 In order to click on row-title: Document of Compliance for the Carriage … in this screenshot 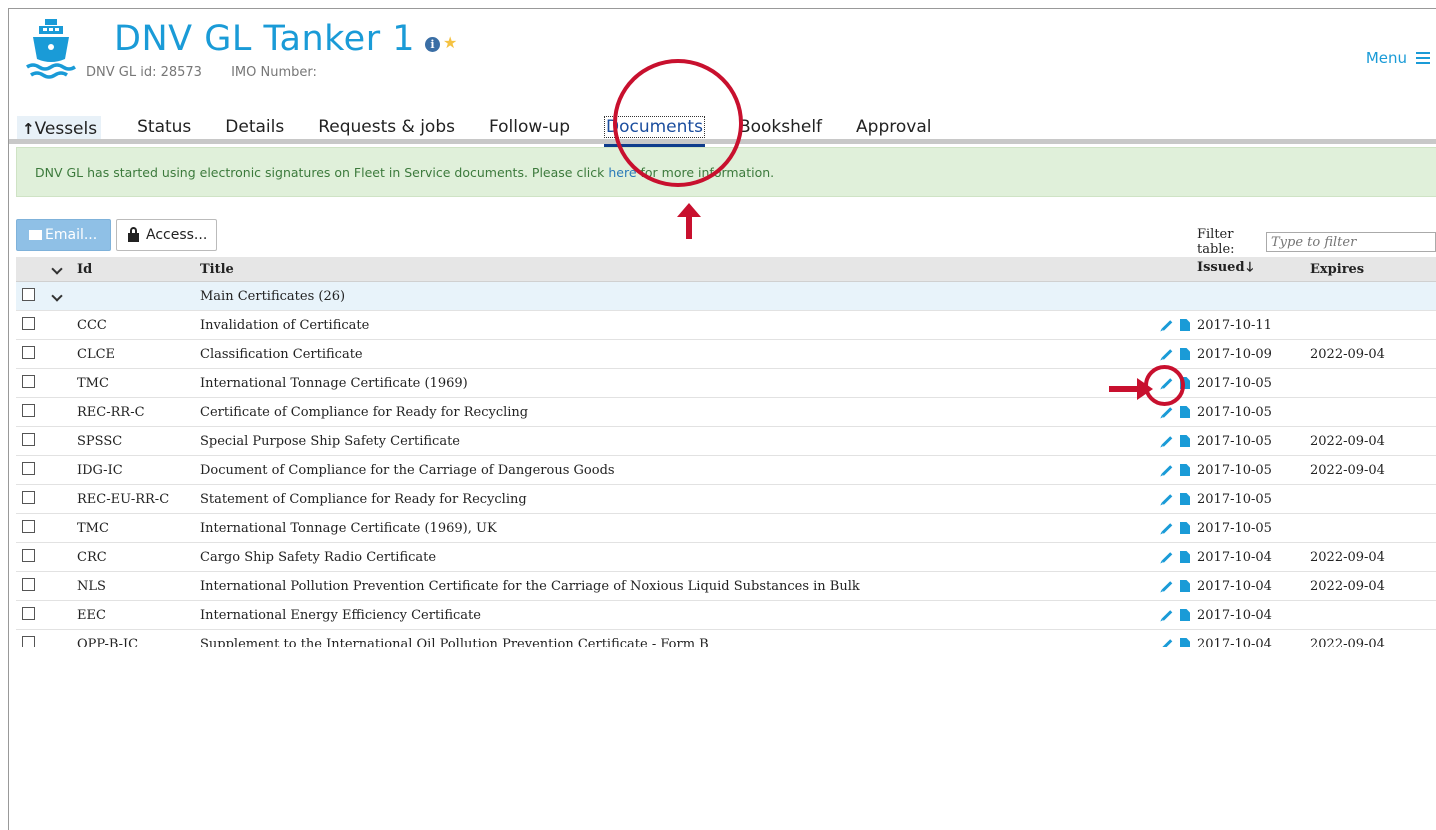, I will do `click(666, 470)`.